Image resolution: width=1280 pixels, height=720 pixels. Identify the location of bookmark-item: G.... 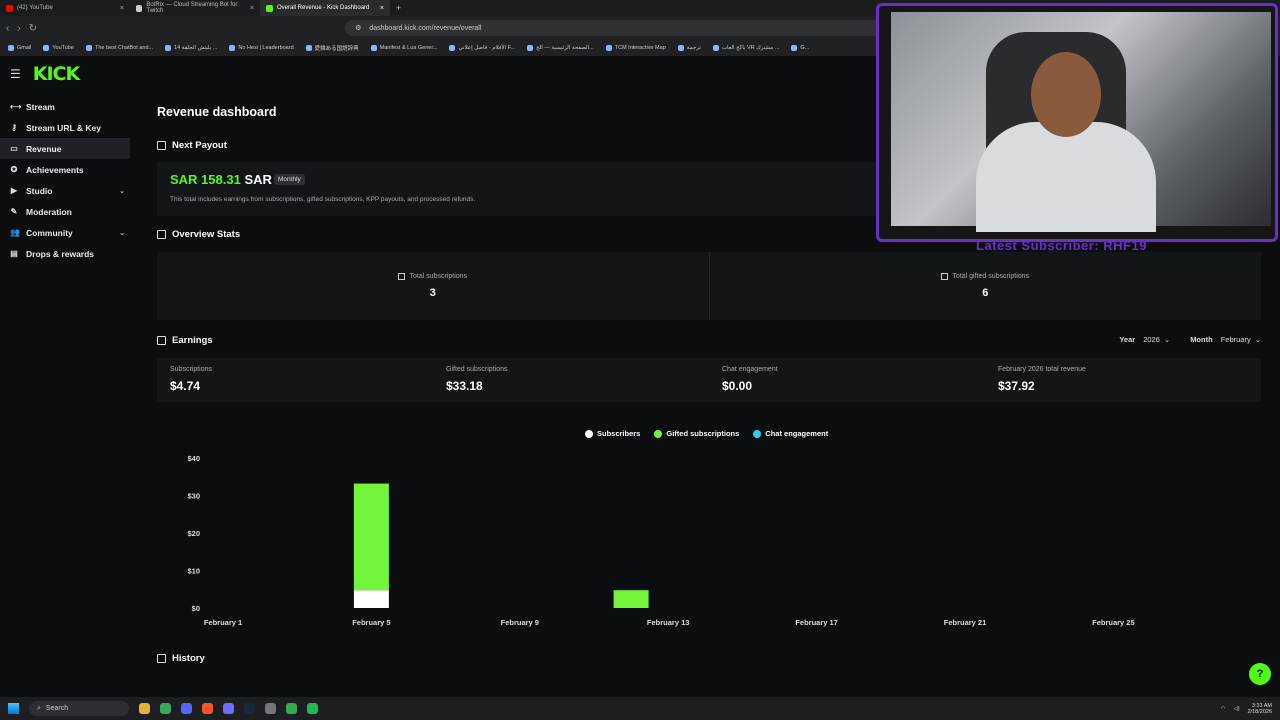
(800, 48).